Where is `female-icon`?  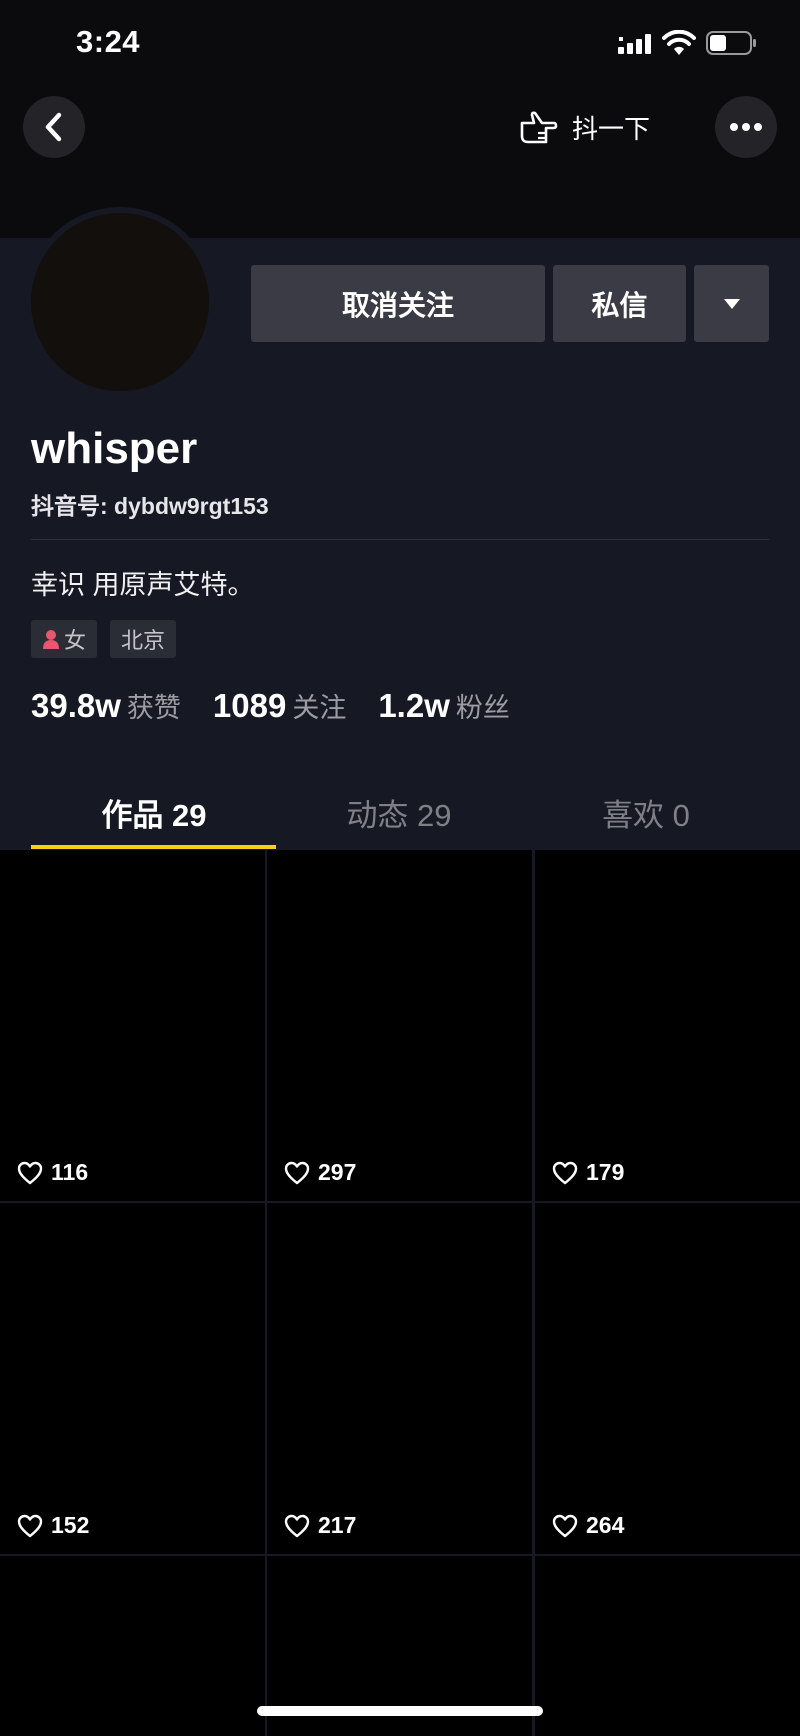 female-icon is located at coordinates (51, 639).